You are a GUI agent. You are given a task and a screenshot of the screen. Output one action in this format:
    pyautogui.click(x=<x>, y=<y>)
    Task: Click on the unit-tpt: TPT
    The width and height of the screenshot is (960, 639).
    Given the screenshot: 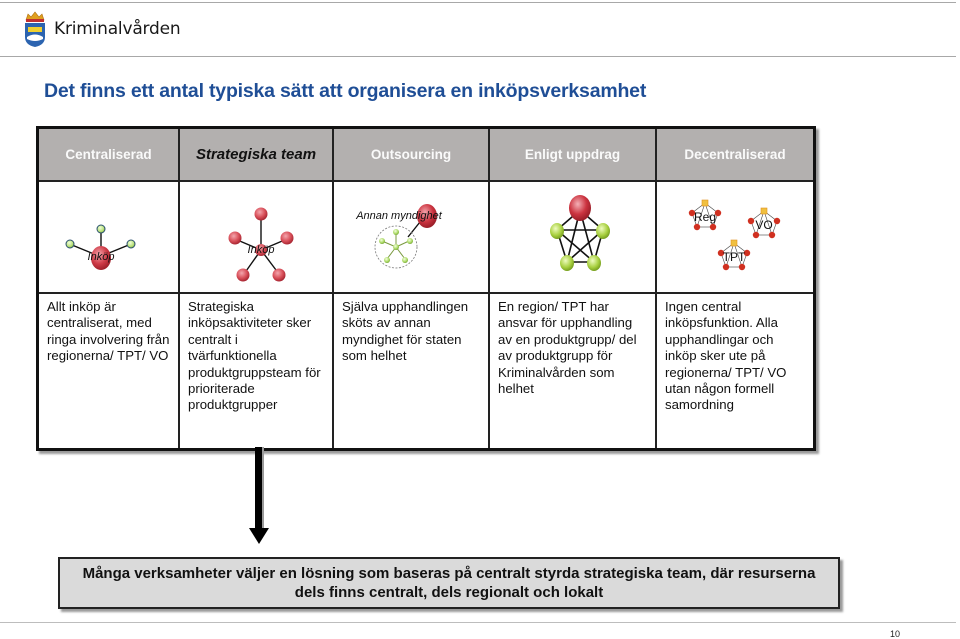 What is the action you would take?
    pyautogui.click(x=734, y=255)
    